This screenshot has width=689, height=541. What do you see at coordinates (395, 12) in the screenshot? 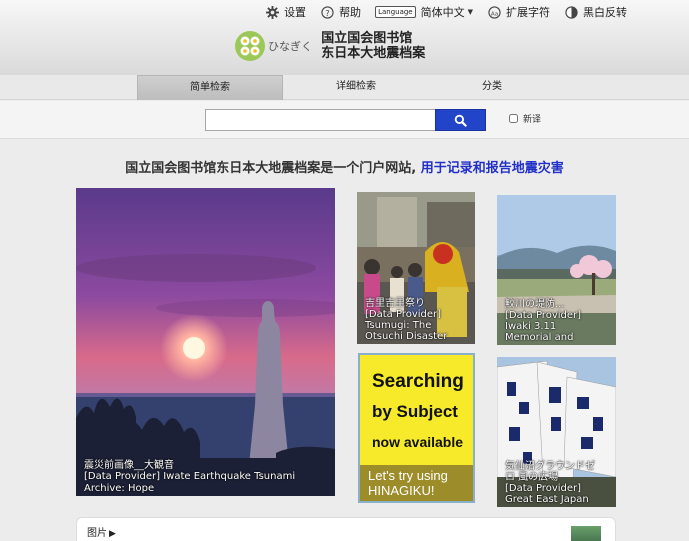
I see `language-badge: Language` at bounding box center [395, 12].